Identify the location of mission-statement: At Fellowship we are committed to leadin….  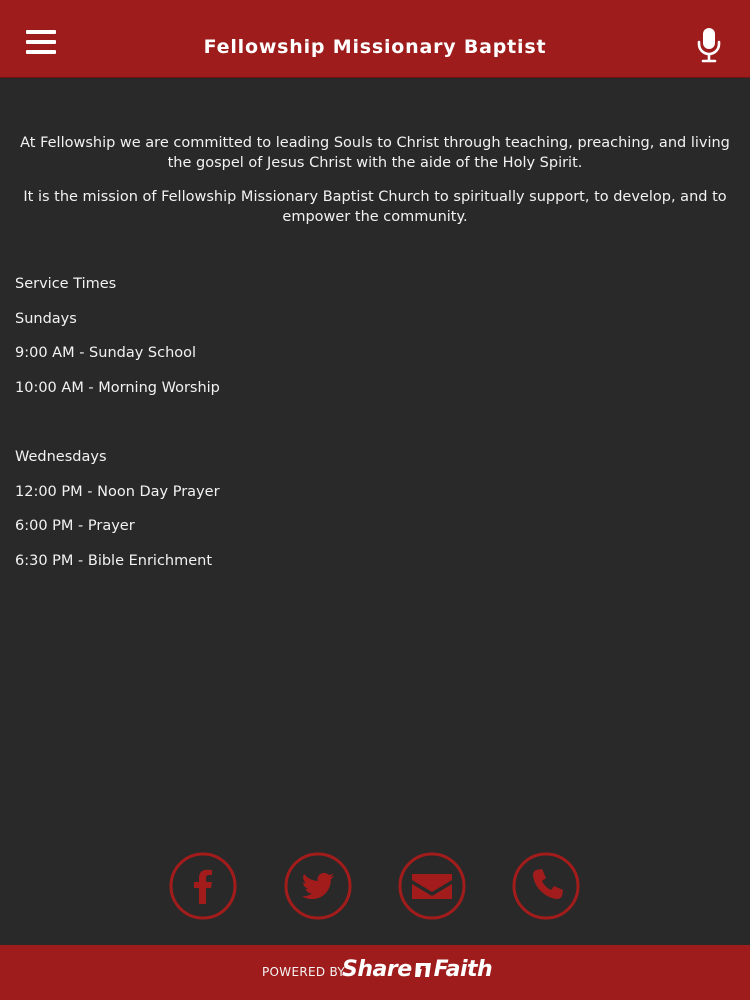
(375, 180).